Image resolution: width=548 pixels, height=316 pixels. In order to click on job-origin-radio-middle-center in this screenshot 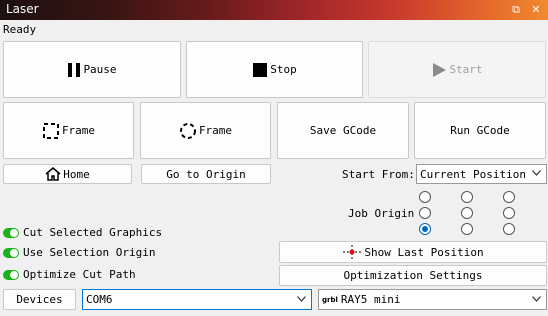, I will do `click(467, 213)`.